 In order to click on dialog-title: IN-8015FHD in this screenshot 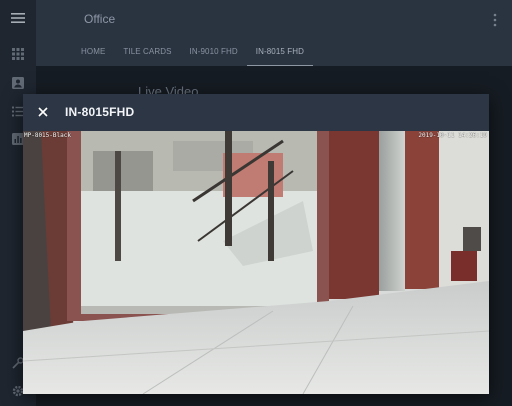, I will do `click(100, 112)`.